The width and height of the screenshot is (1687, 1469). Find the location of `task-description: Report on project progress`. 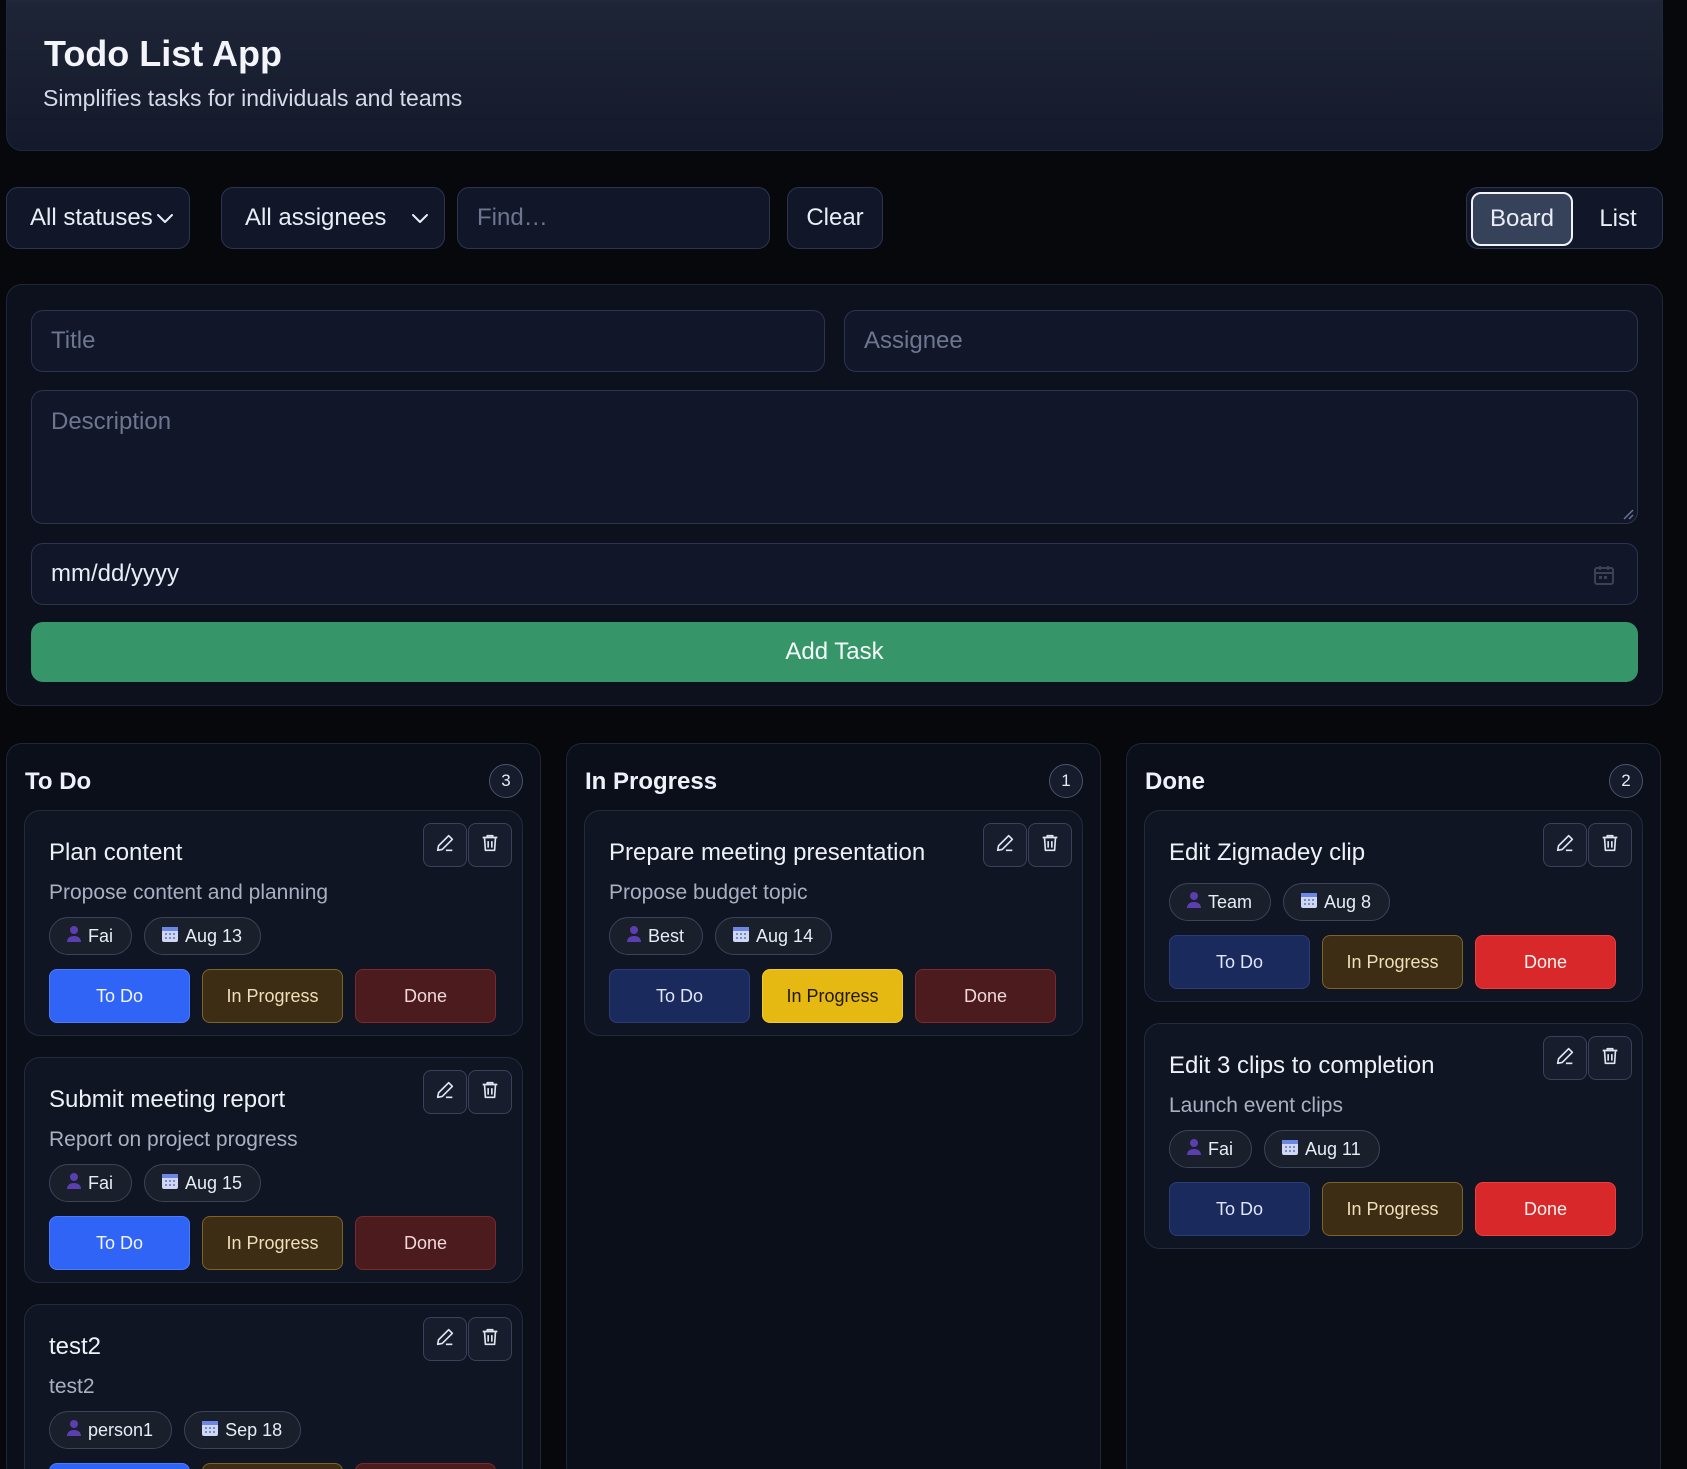

task-description: Report on project progress is located at coordinates (173, 1139).